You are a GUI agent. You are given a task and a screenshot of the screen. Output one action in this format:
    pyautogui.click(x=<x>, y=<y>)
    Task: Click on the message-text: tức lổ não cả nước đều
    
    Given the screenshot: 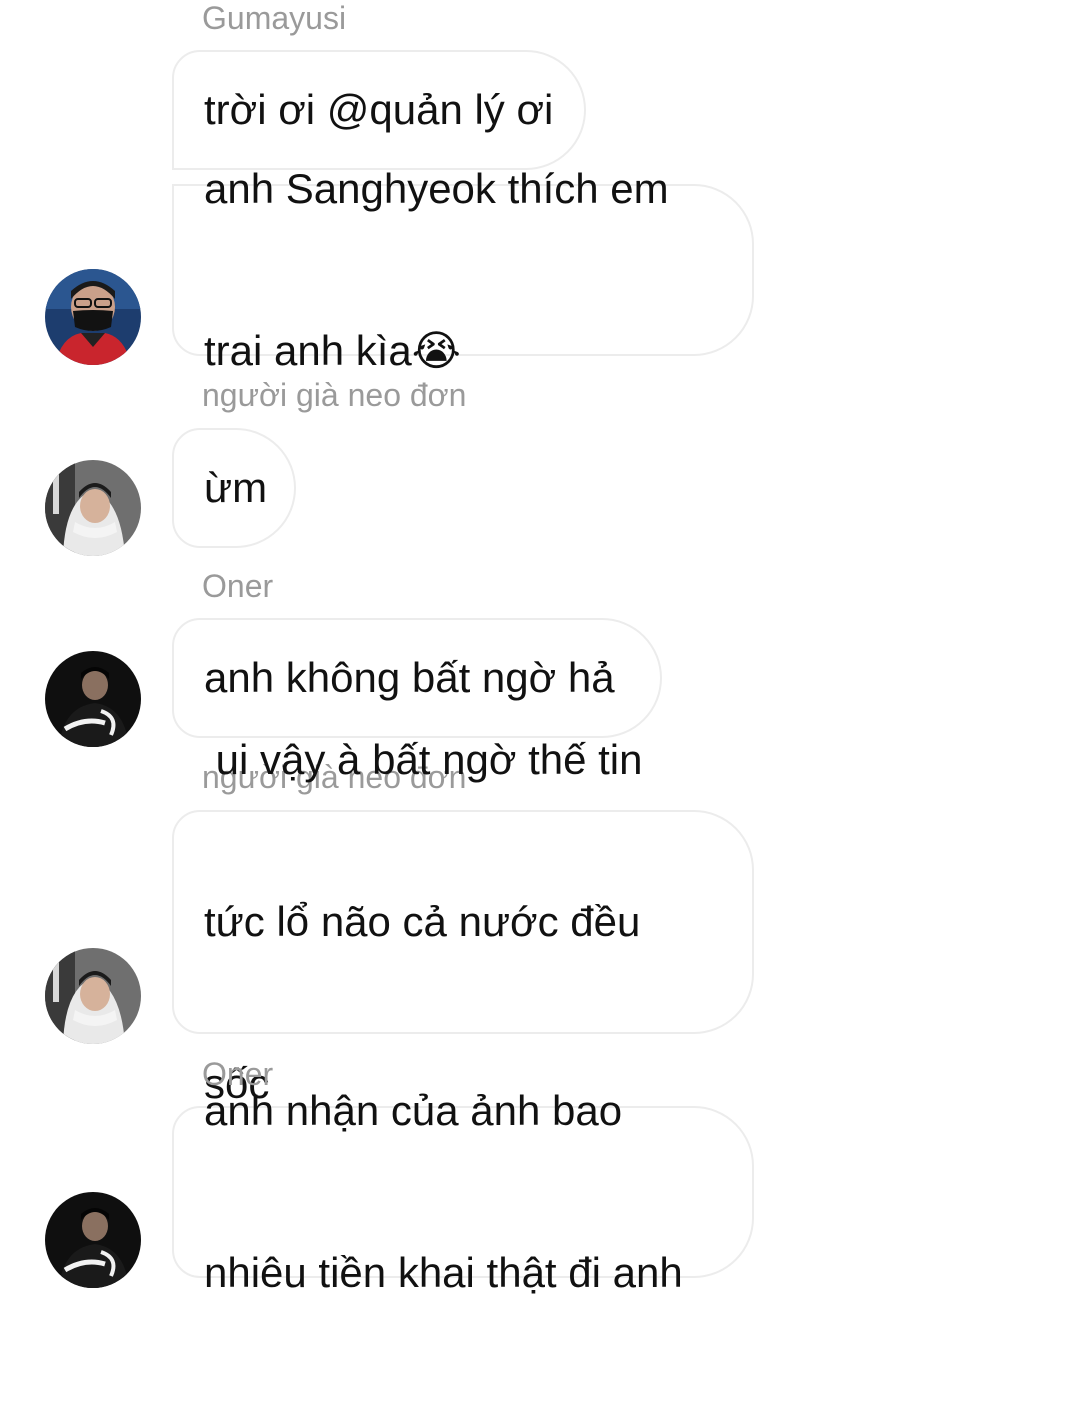 What is the action you would take?
    pyautogui.click(x=422, y=921)
    